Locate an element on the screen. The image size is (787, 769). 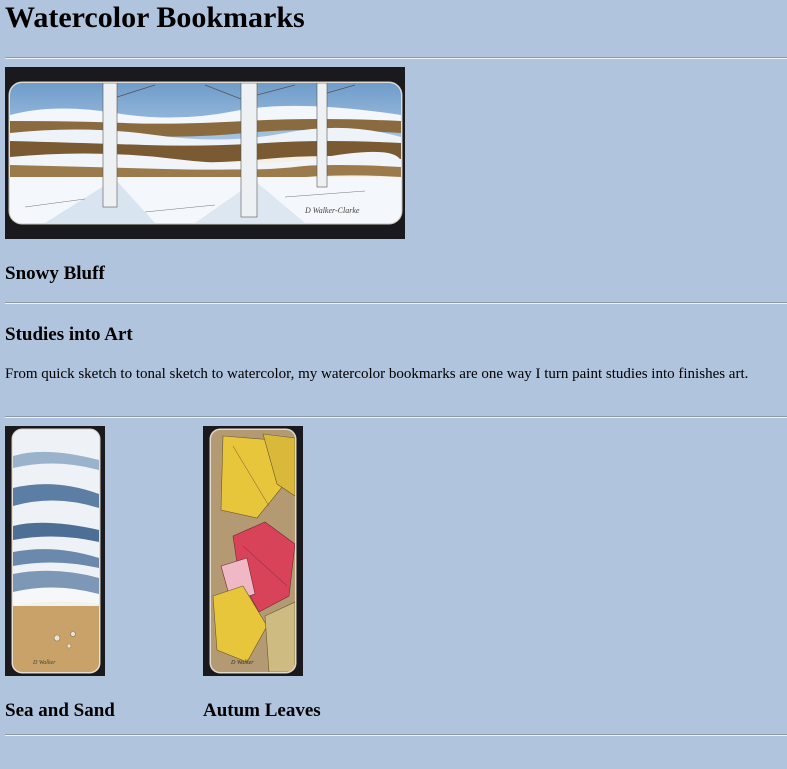
autum-leaves-image: D Walker is located at coordinates (253, 551).